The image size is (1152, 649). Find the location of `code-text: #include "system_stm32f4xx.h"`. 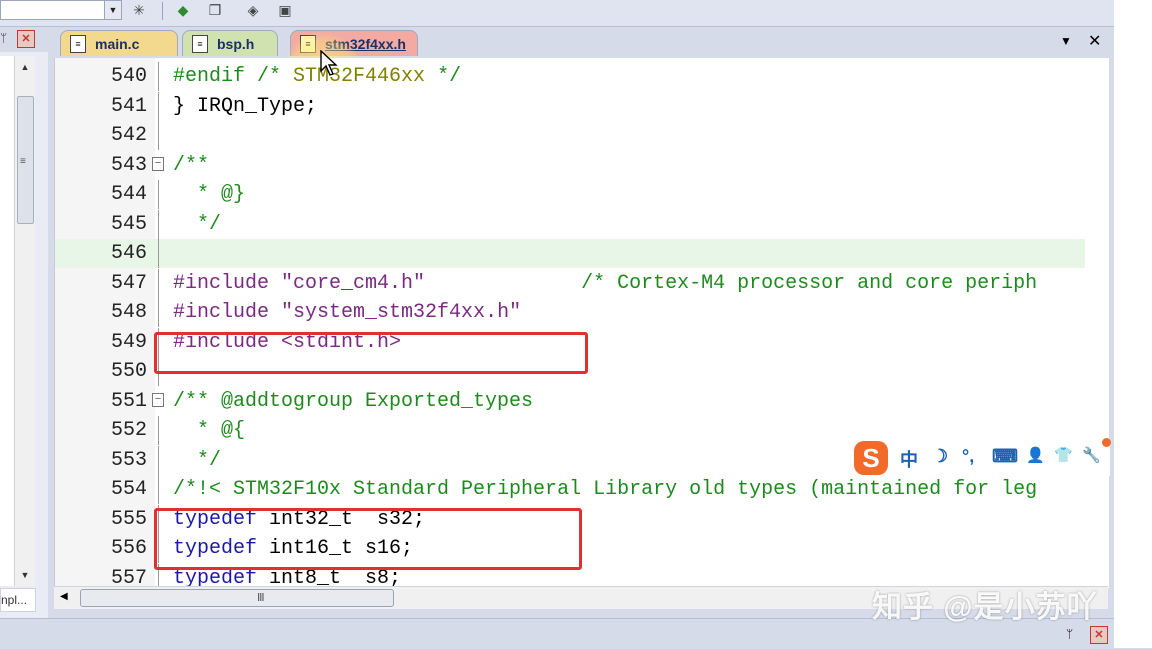

code-text: #include "system_stm32f4xx.h" is located at coordinates (347, 312).